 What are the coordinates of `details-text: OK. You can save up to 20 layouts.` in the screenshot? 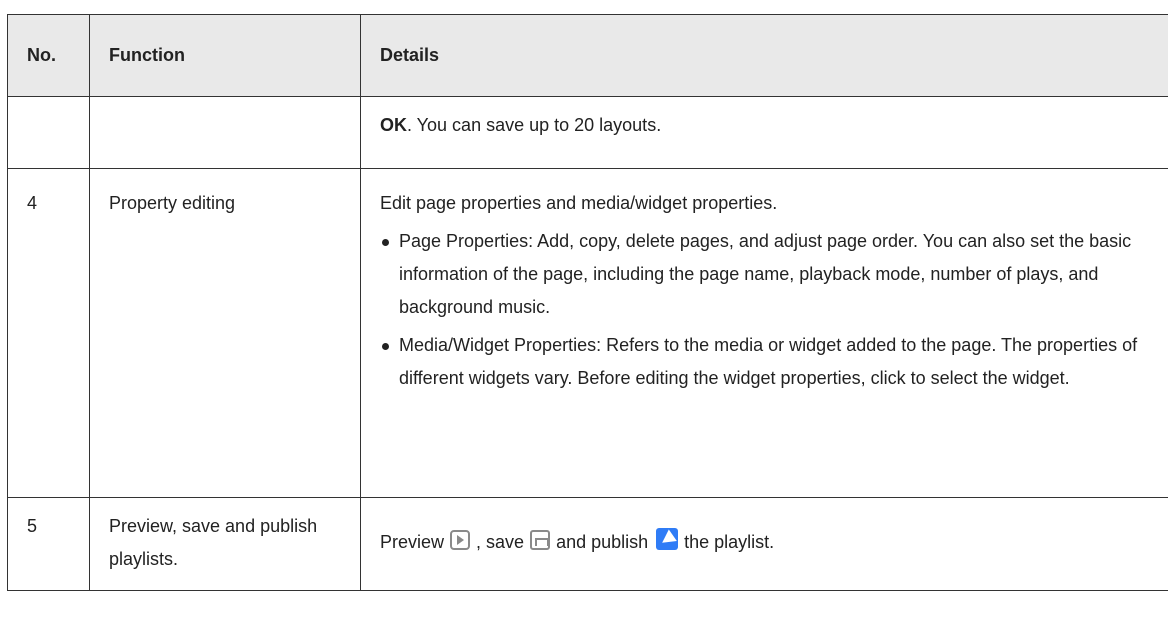 It's located at (772, 125).